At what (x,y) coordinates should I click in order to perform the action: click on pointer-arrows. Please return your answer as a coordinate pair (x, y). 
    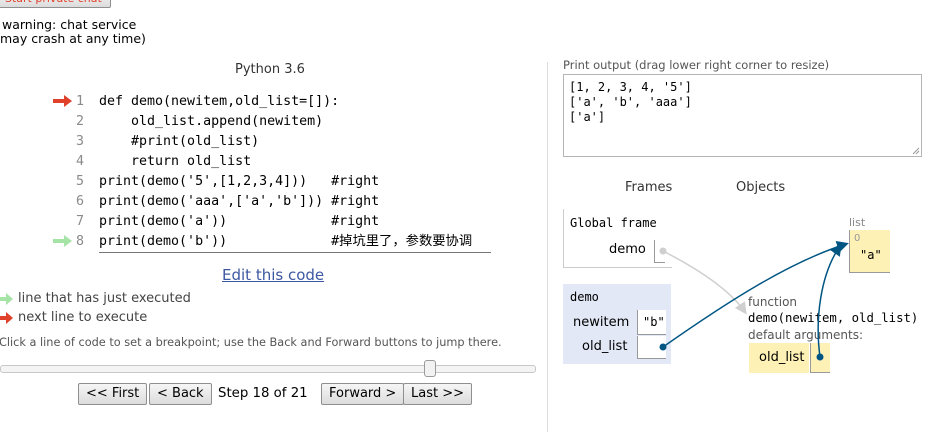
    Looking at the image, I should click on (754, 301).